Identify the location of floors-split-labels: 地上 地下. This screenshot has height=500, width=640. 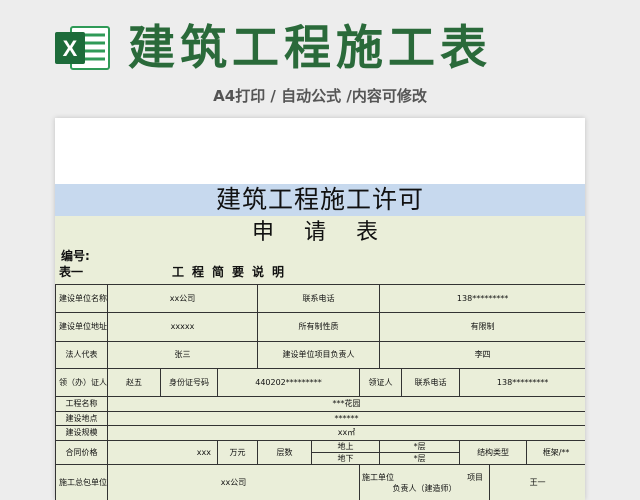
(346, 452).